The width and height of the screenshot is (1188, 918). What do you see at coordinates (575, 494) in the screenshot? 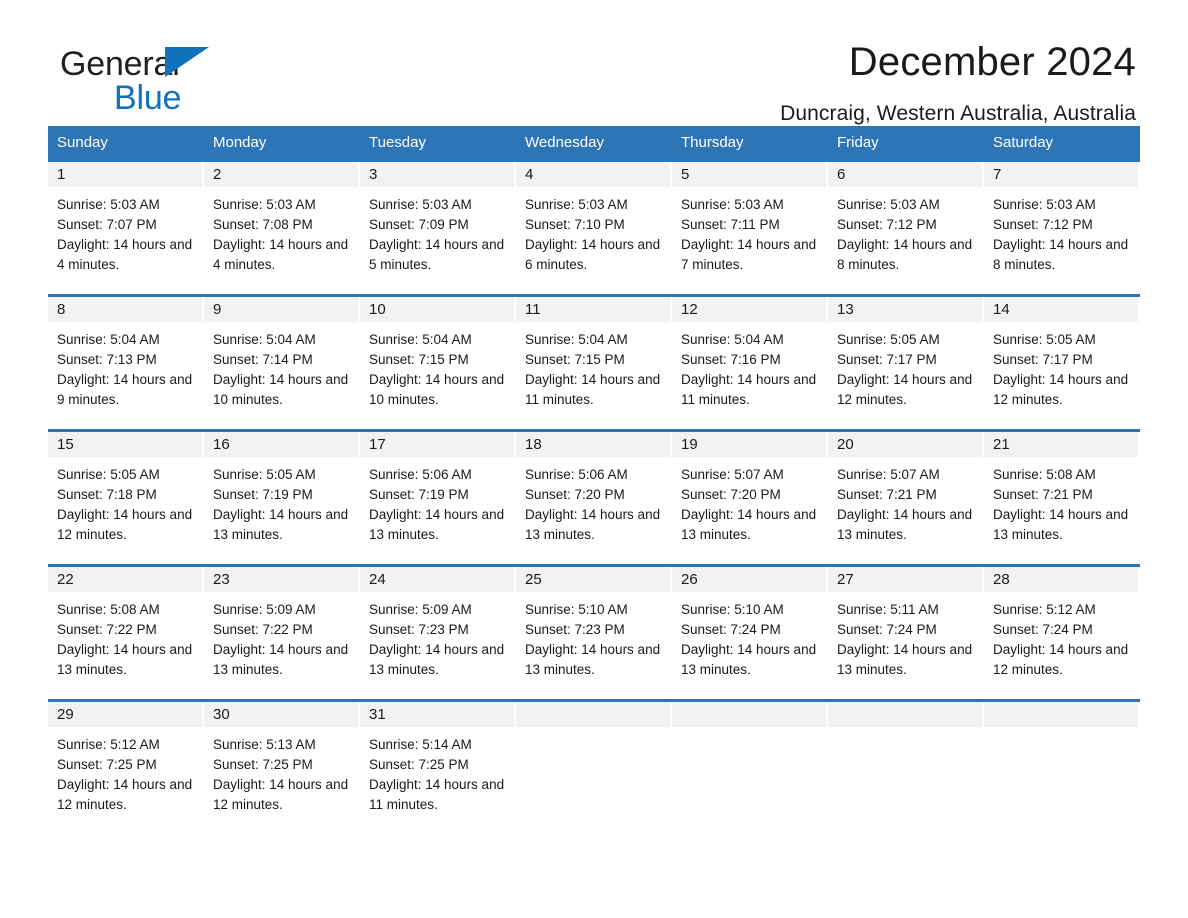
I see `sunset-text: Sunset: 7:20 PM` at bounding box center [575, 494].